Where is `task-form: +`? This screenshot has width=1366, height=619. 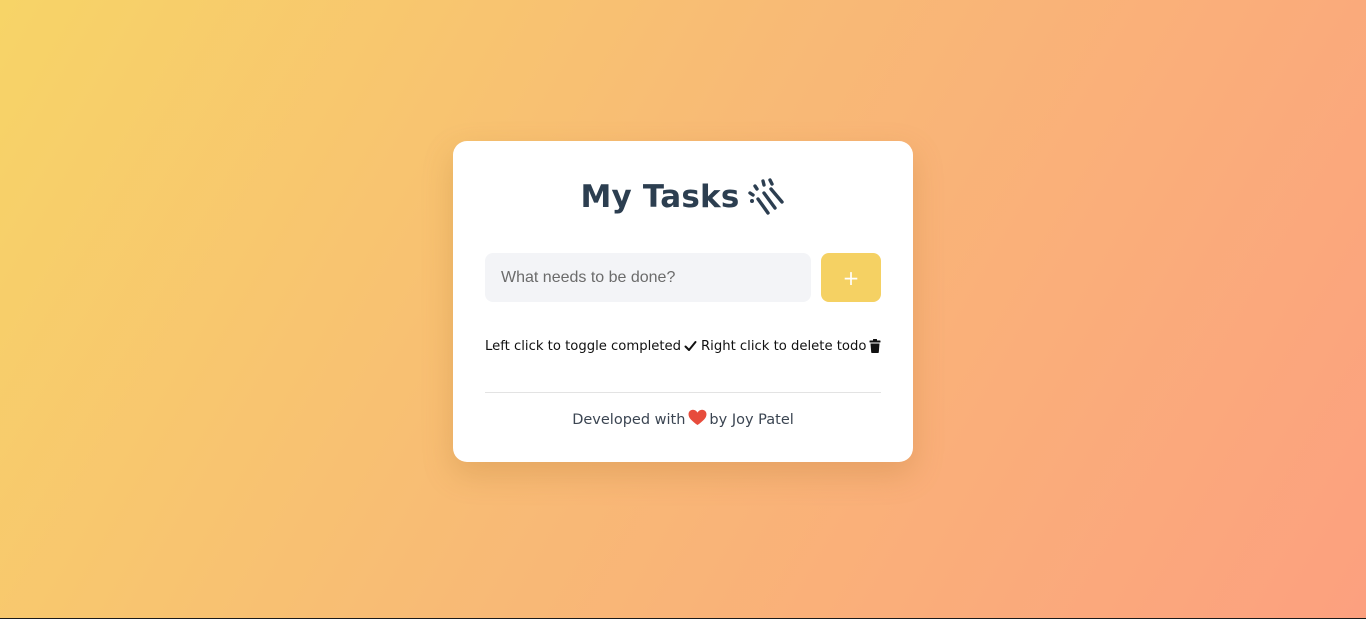 task-form: + is located at coordinates (683, 277).